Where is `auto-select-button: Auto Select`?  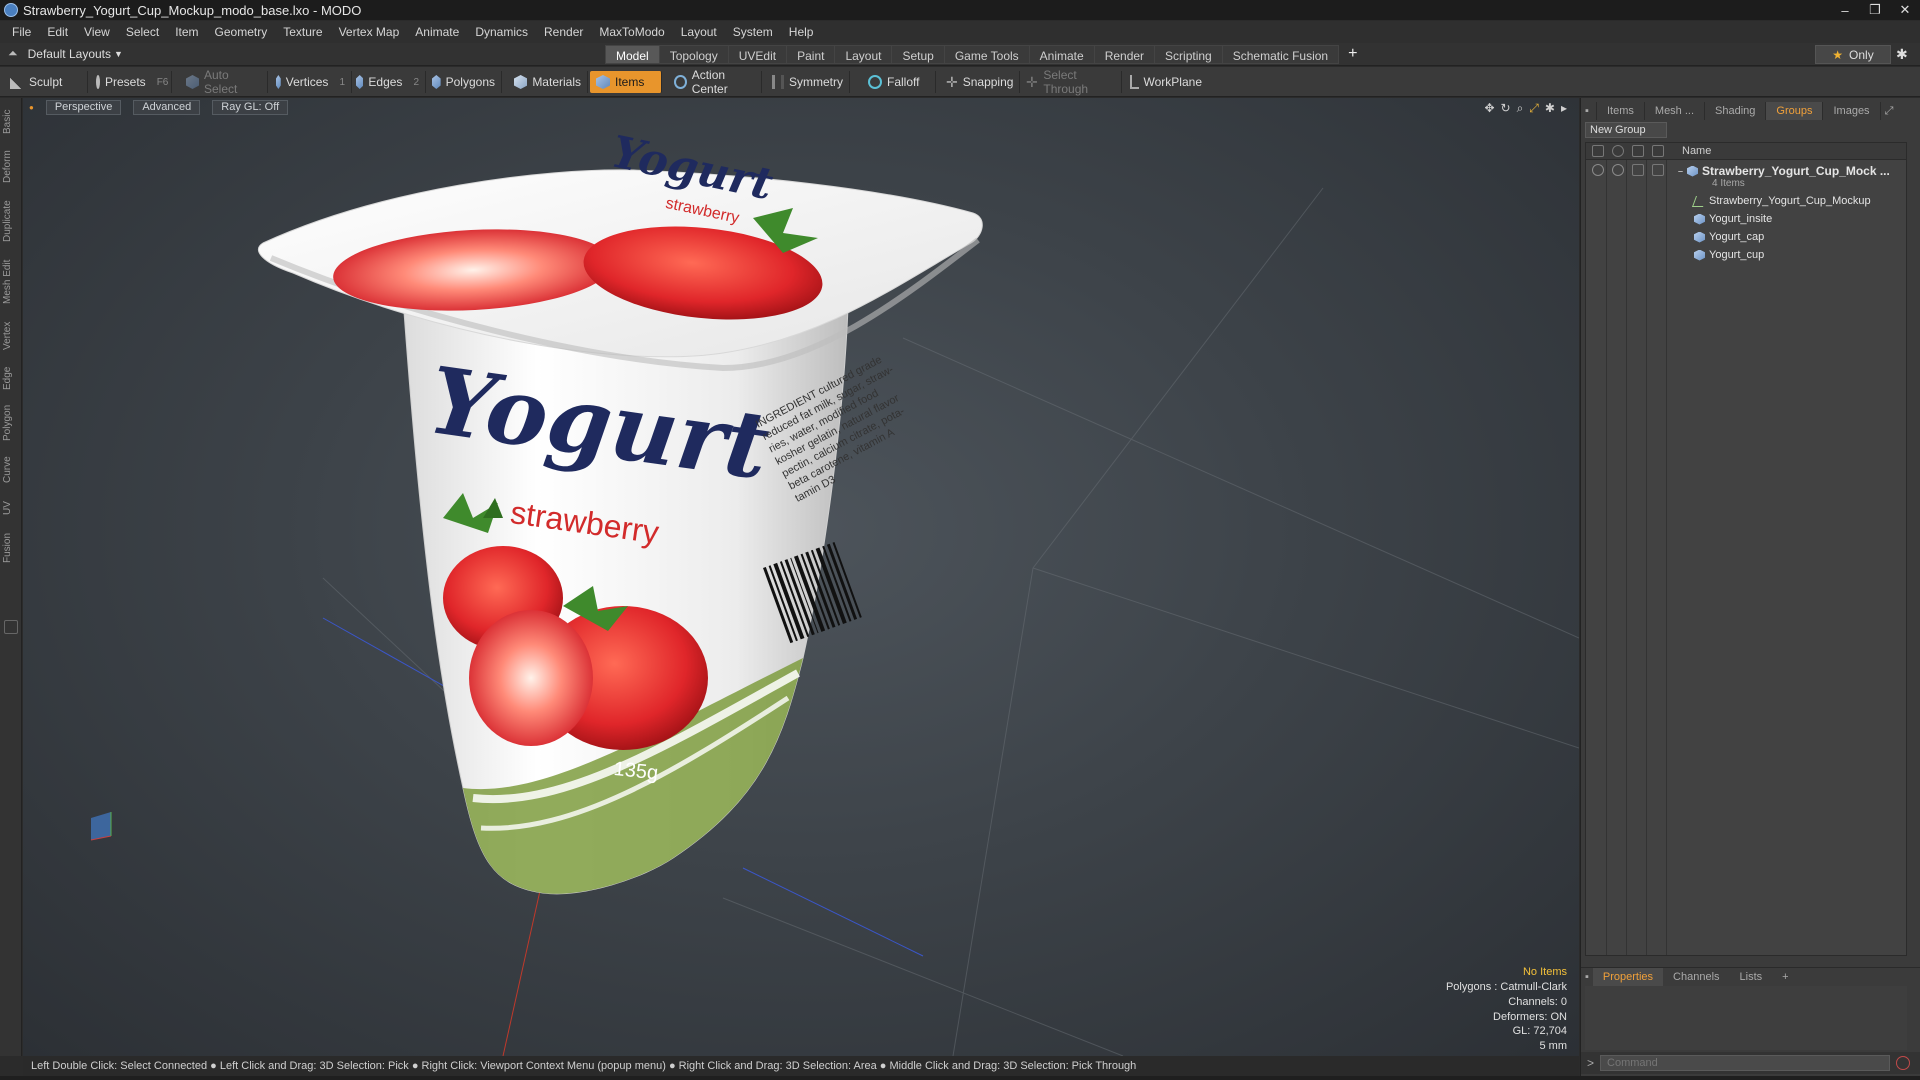 auto-select-button: Auto Select is located at coordinates (224, 82).